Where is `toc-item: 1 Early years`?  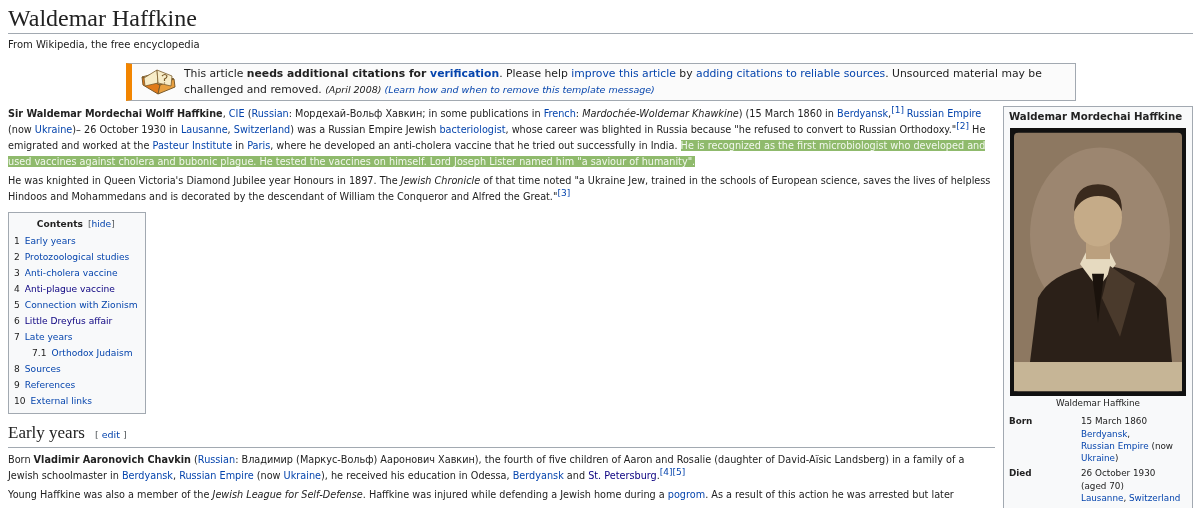 toc-item: 1 Early years is located at coordinates (45, 241).